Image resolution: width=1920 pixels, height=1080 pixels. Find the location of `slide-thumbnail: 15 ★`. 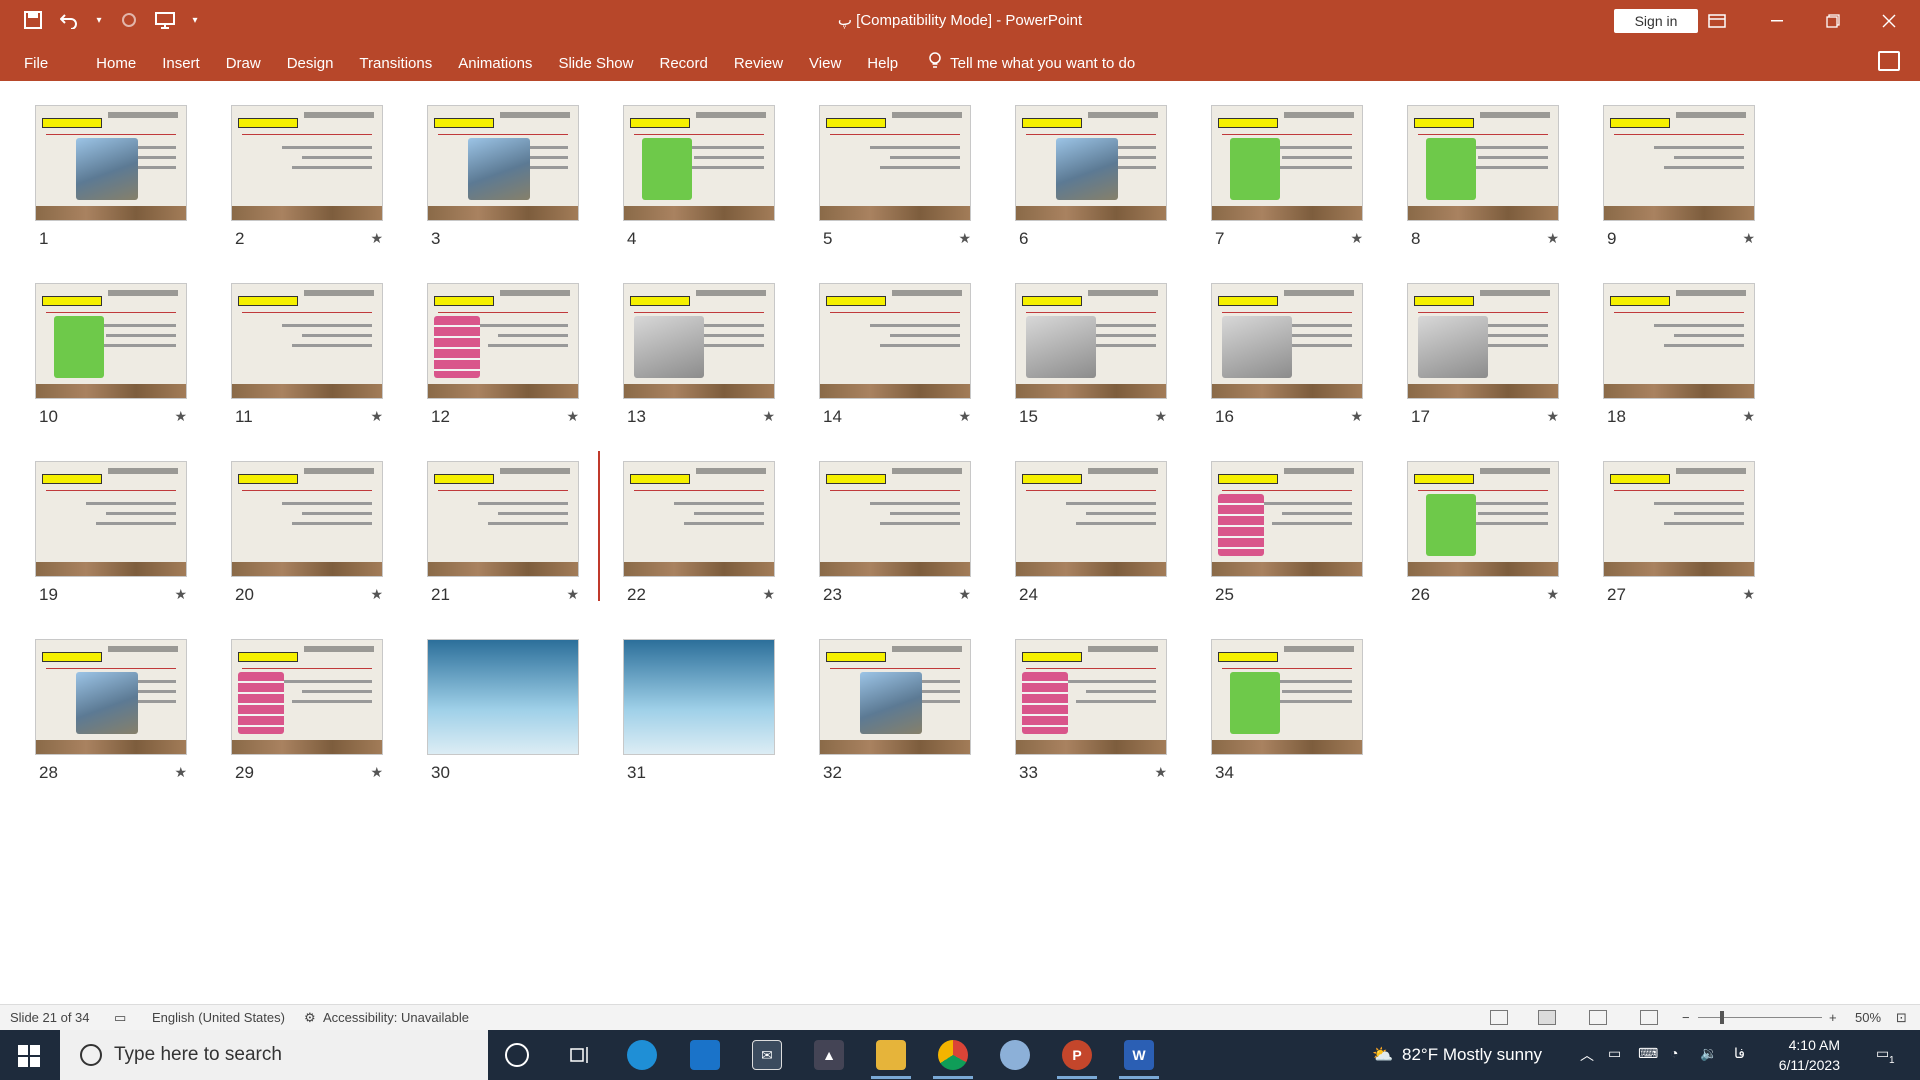

slide-thumbnail: 15 ★ is located at coordinates (1091, 342).